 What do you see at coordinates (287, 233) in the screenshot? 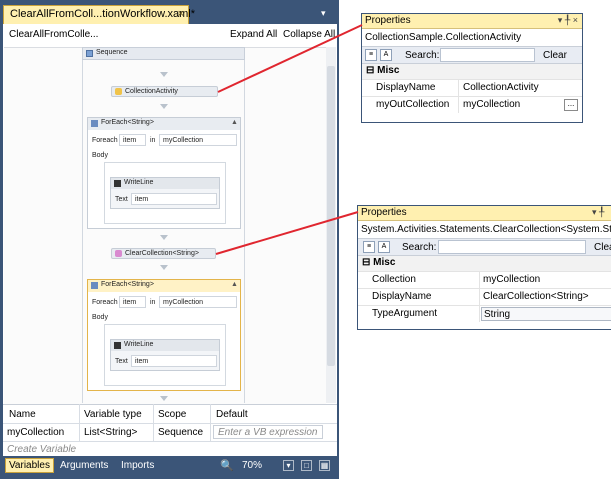
I see `callout-line-clear-collection` at bounding box center [287, 233].